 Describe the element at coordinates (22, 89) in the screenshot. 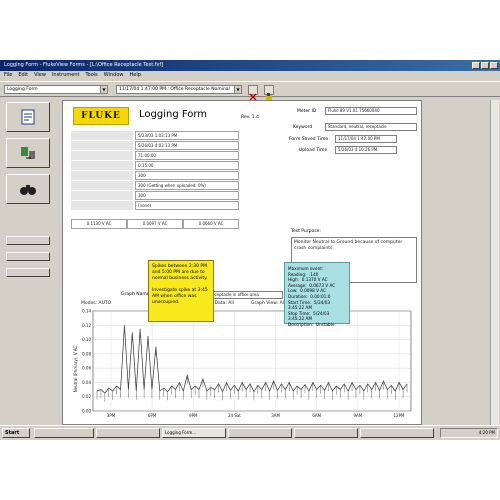

I see `form-select-value: Logging Form` at that location.